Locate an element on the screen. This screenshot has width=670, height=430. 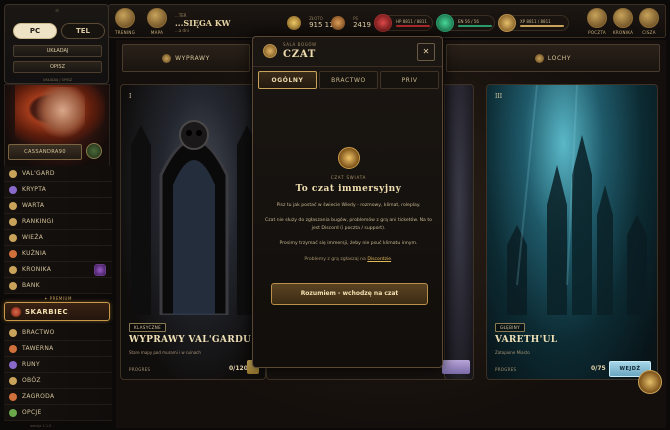
layout-button: UKŁADAJ is located at coordinates (57, 51).